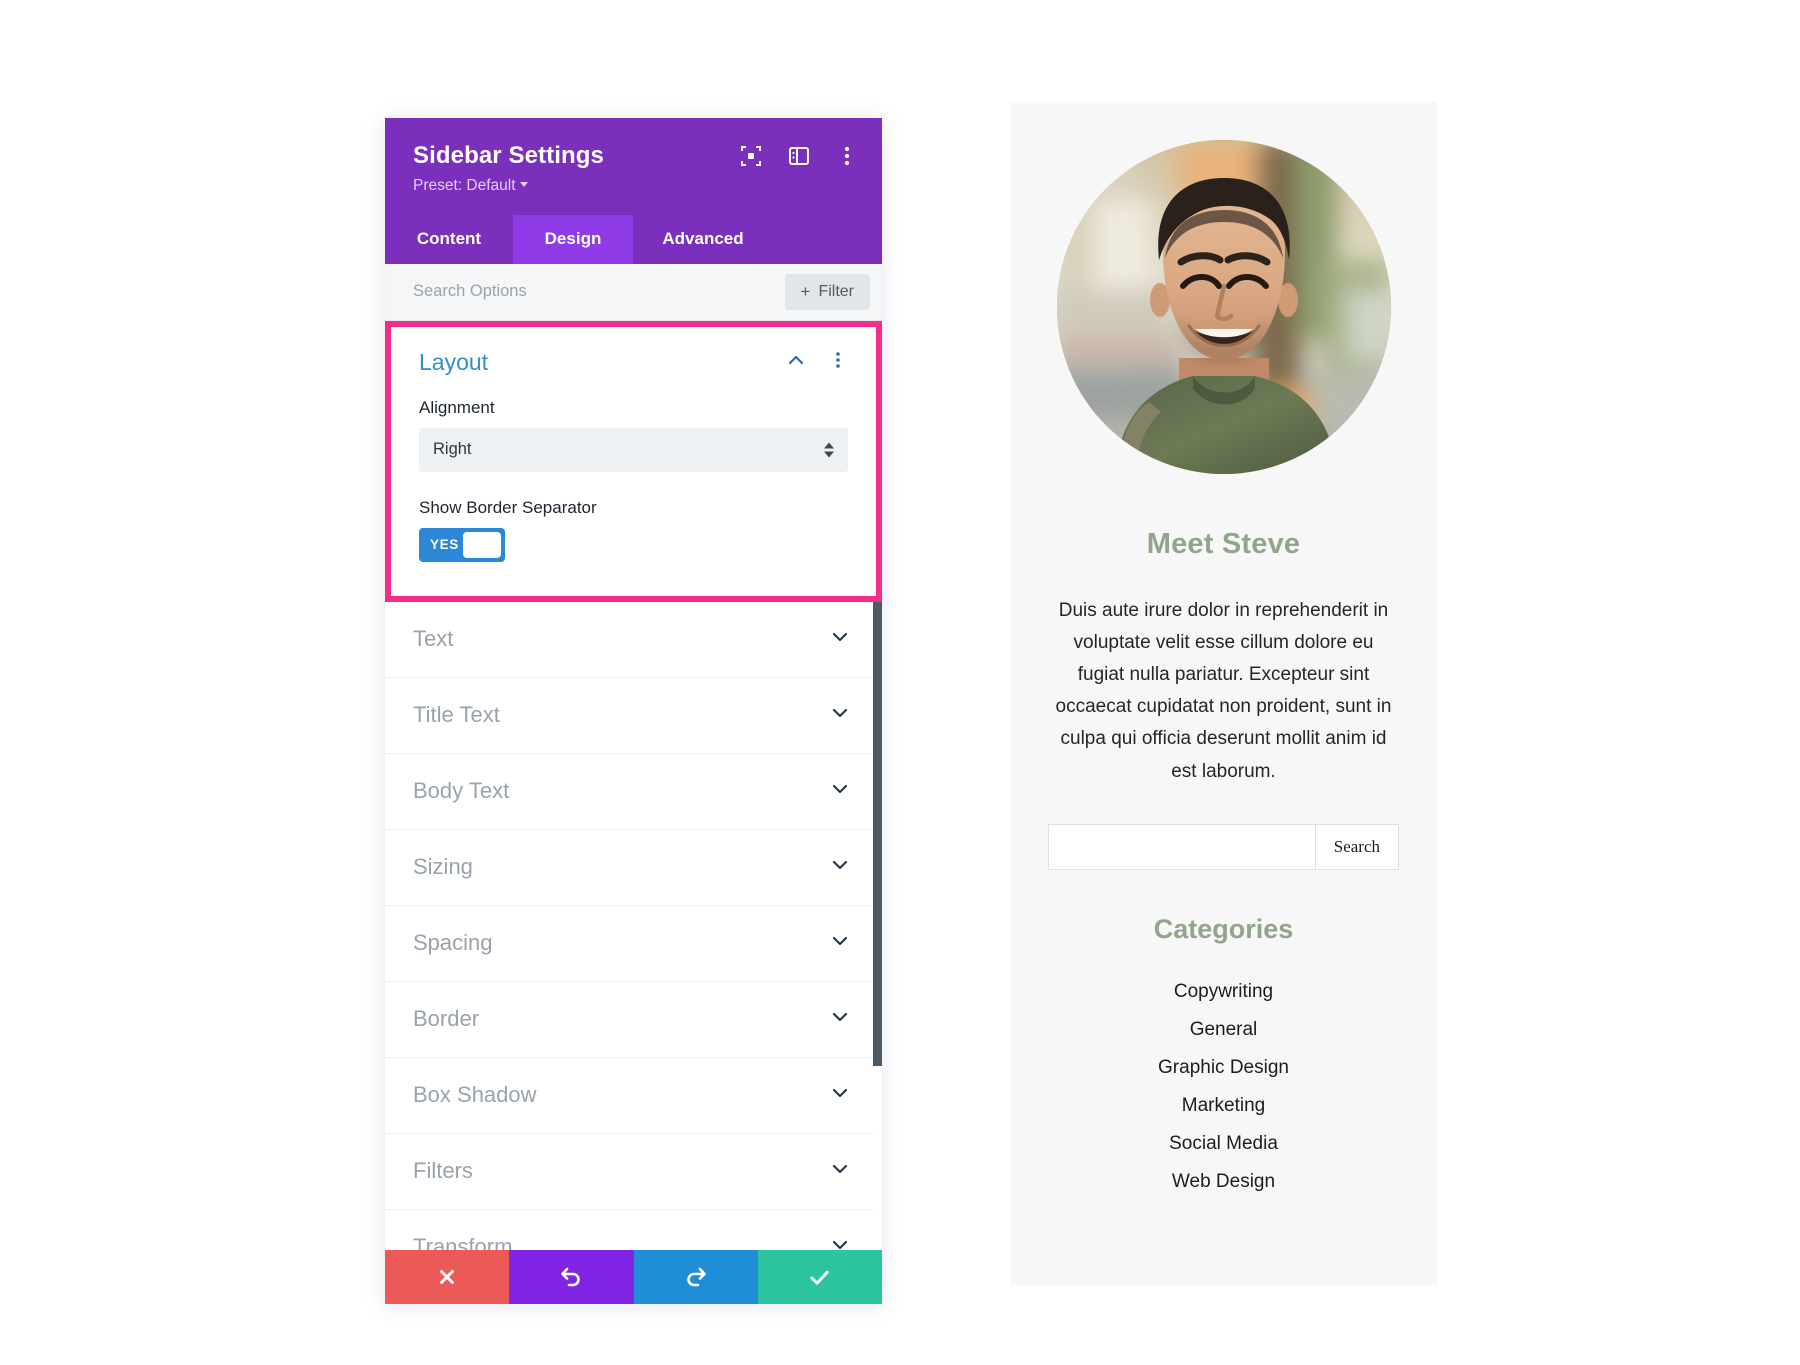 The width and height of the screenshot is (1800, 1365). Describe the element at coordinates (446, 1019) in the screenshot. I see `section-border-label: Border` at that location.